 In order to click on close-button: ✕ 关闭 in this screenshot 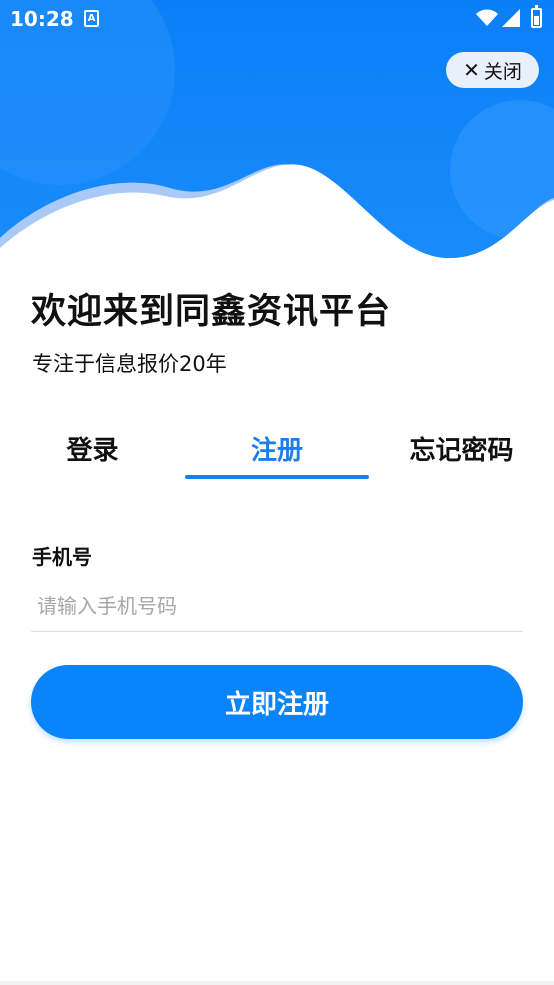, I will do `click(492, 70)`.